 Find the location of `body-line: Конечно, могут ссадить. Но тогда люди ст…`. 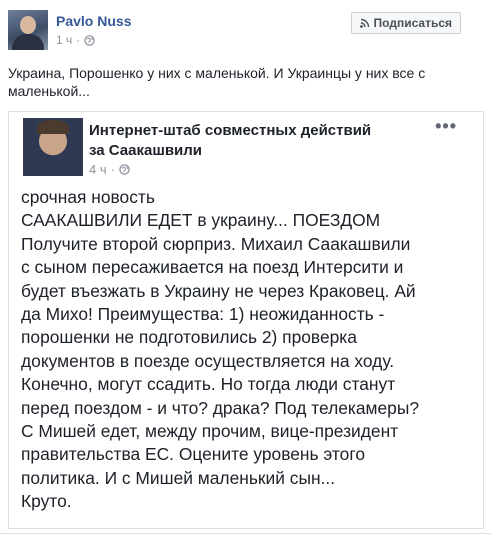

body-line: Конечно, могут ссадить. Но тогда люди ст… is located at coordinates (208, 384).